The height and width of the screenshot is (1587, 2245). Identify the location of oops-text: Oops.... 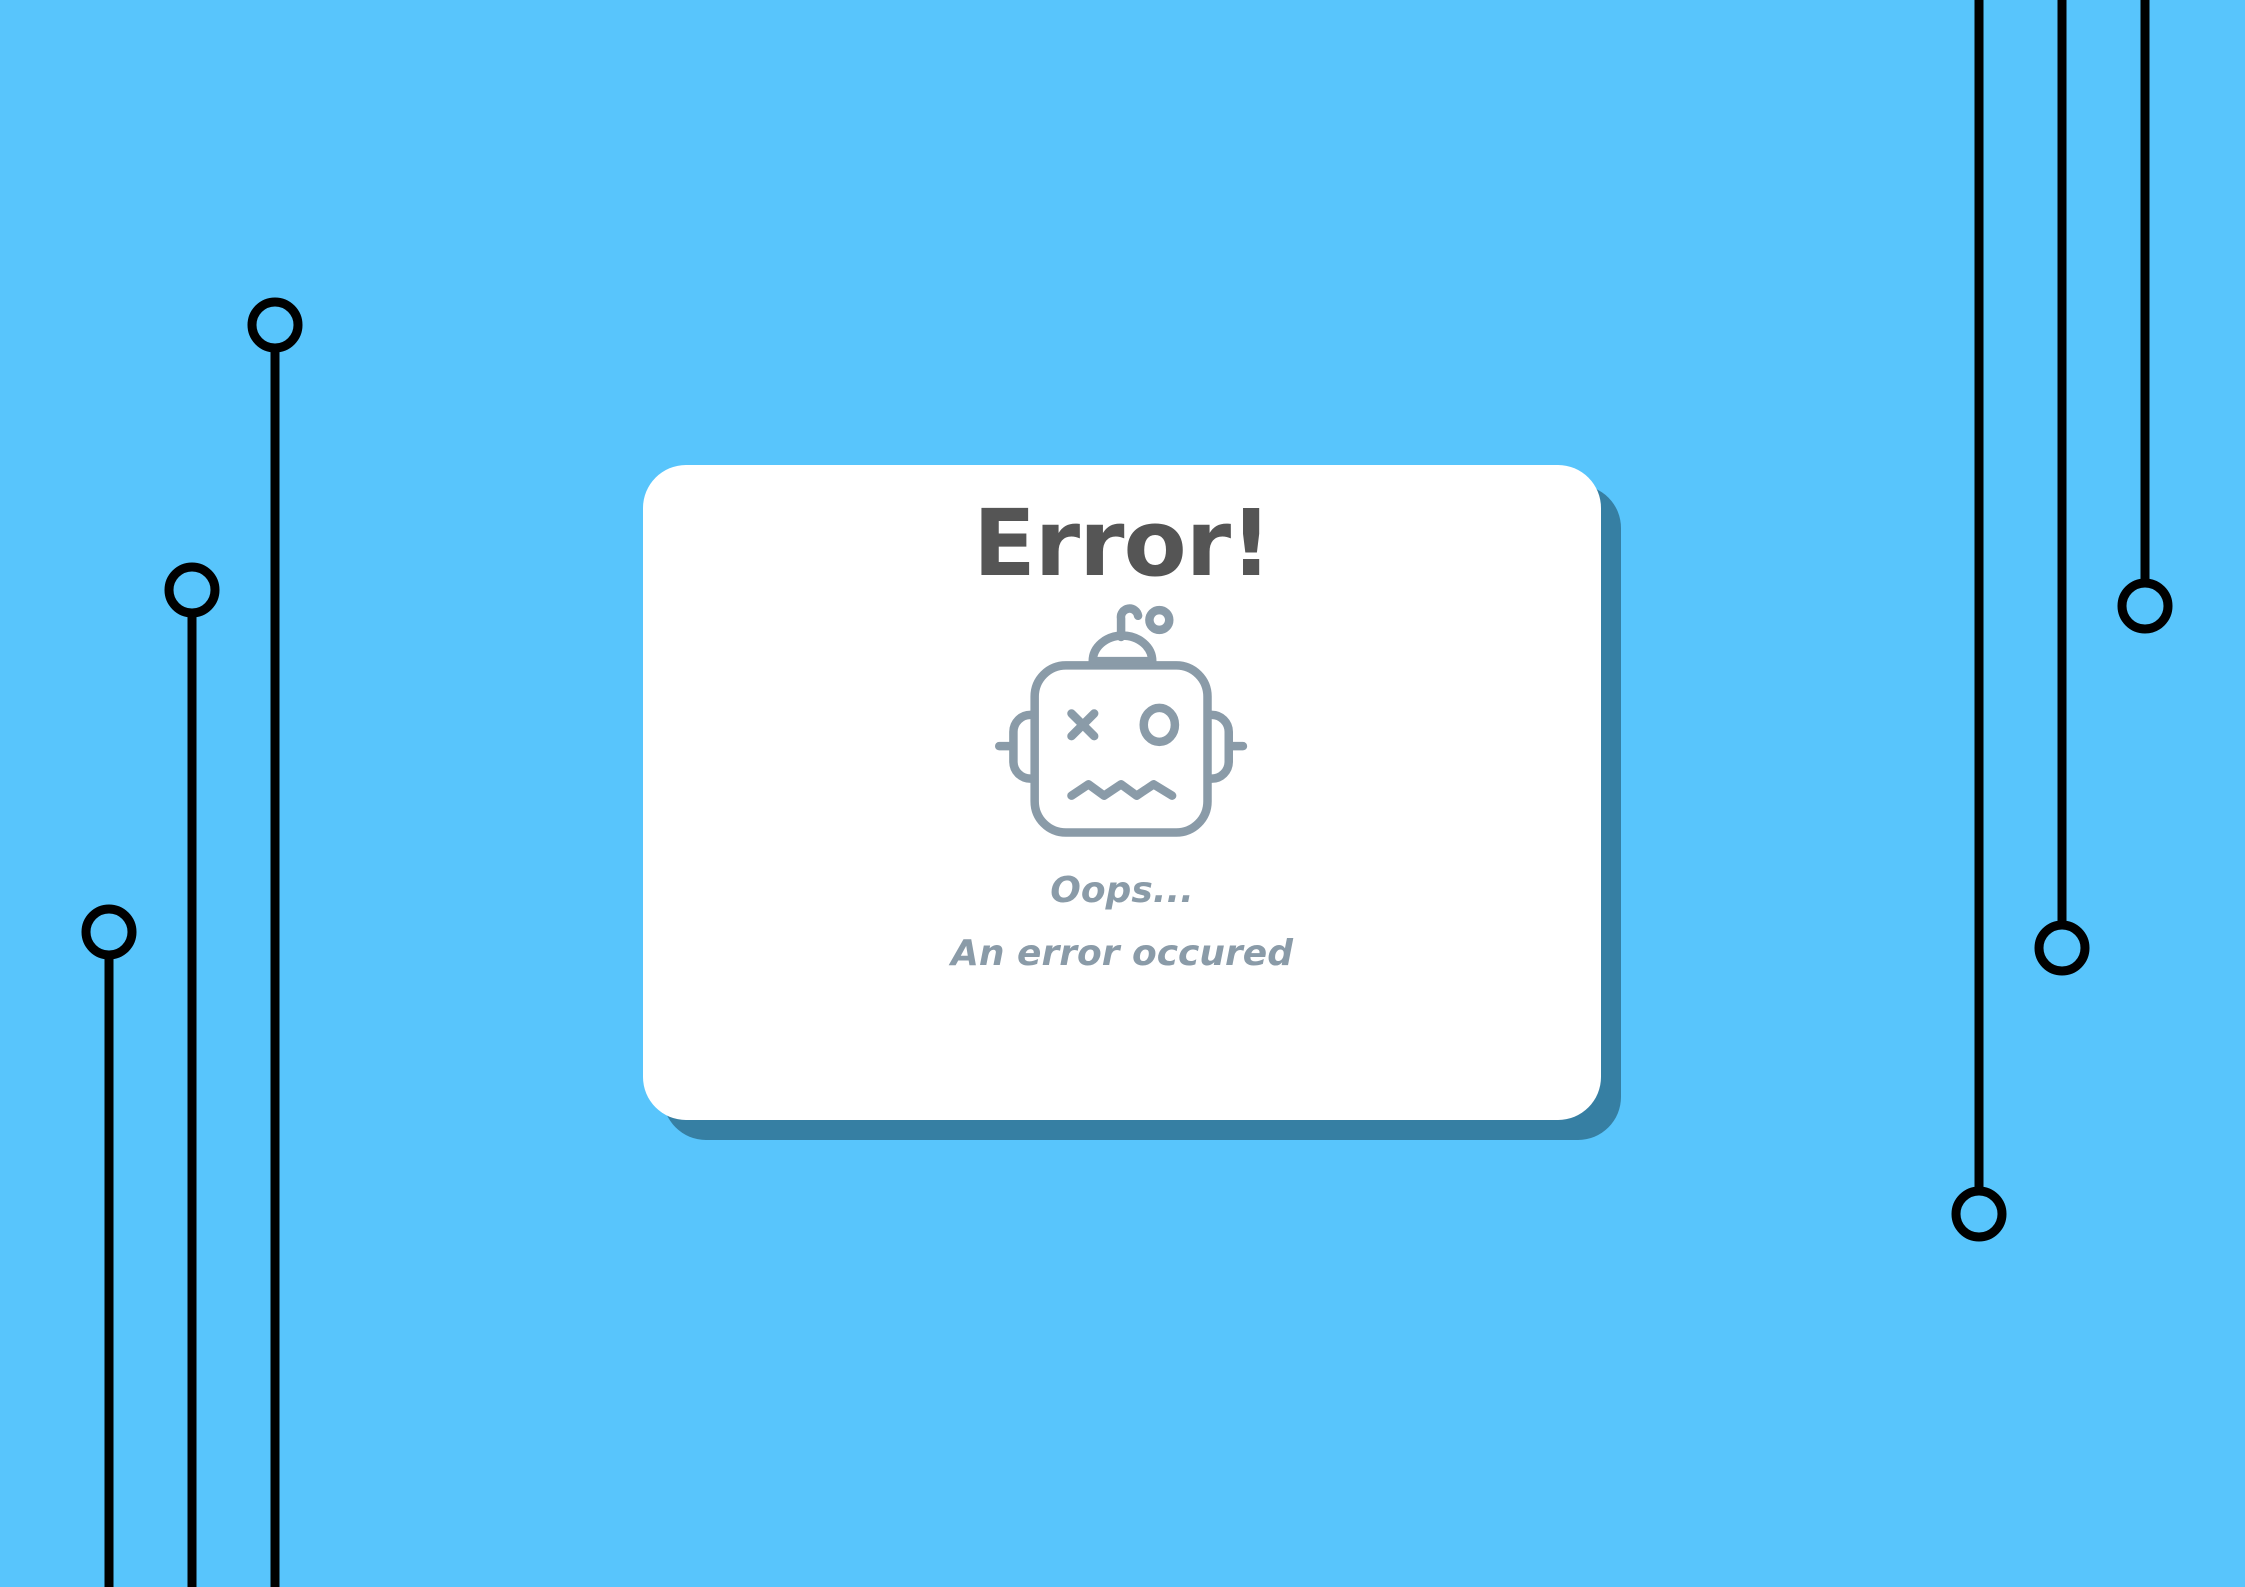
(1122, 890).